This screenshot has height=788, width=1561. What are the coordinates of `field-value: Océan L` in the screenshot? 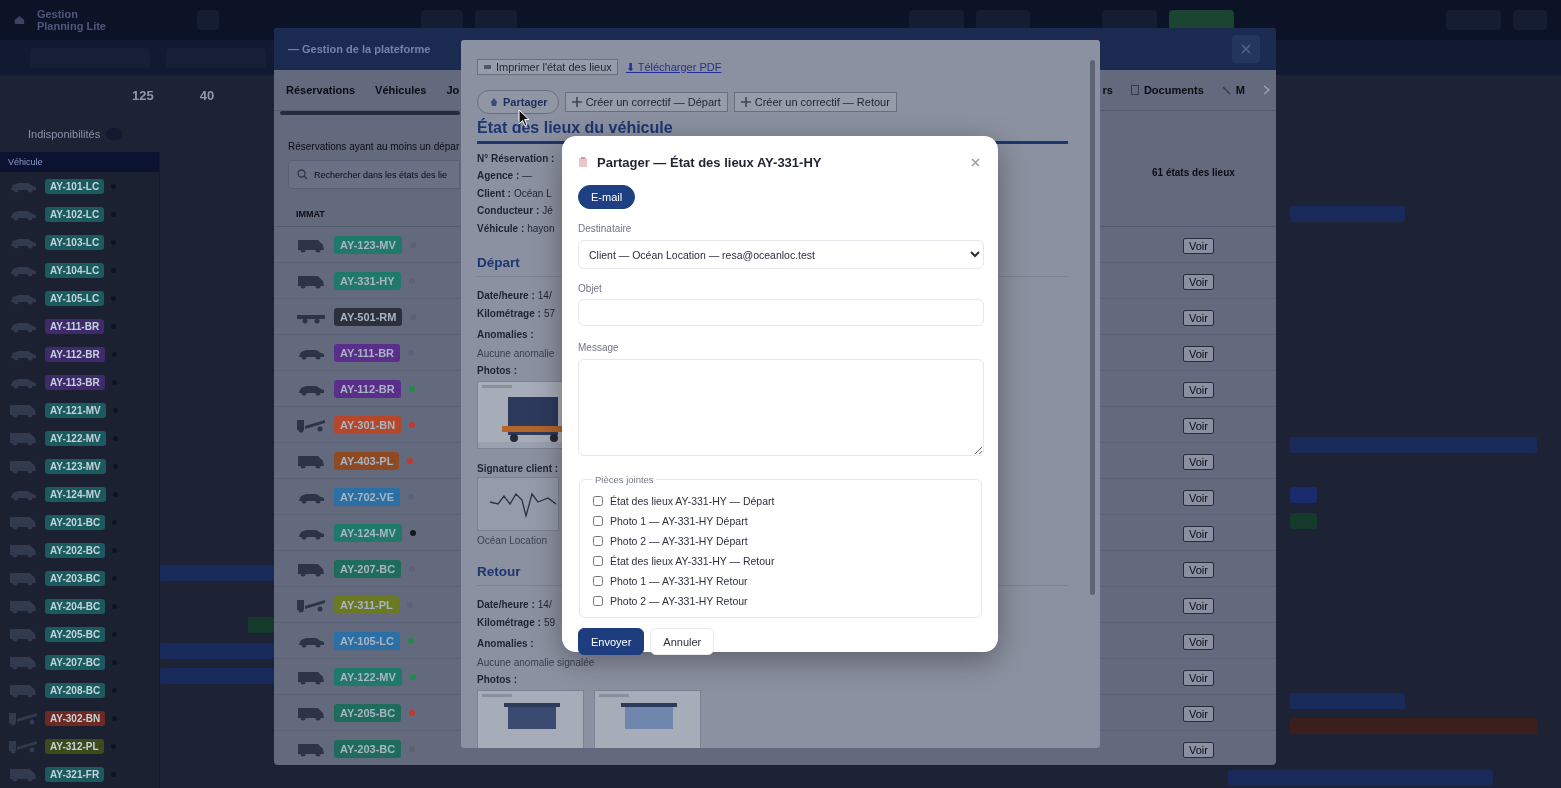 It's located at (532, 193).